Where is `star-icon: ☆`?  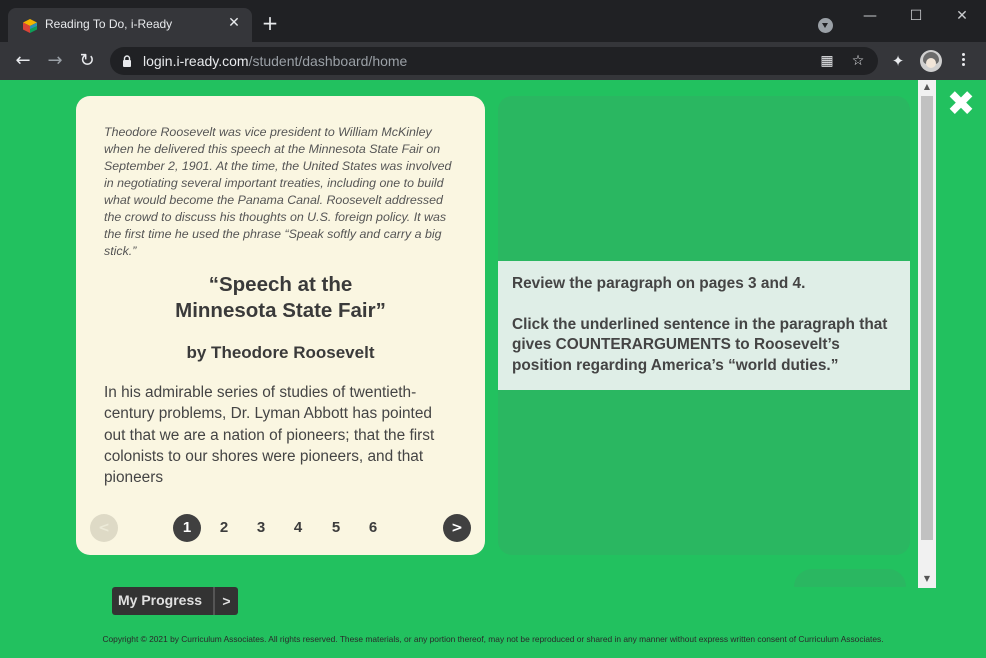
star-icon: ☆ is located at coordinates (858, 61).